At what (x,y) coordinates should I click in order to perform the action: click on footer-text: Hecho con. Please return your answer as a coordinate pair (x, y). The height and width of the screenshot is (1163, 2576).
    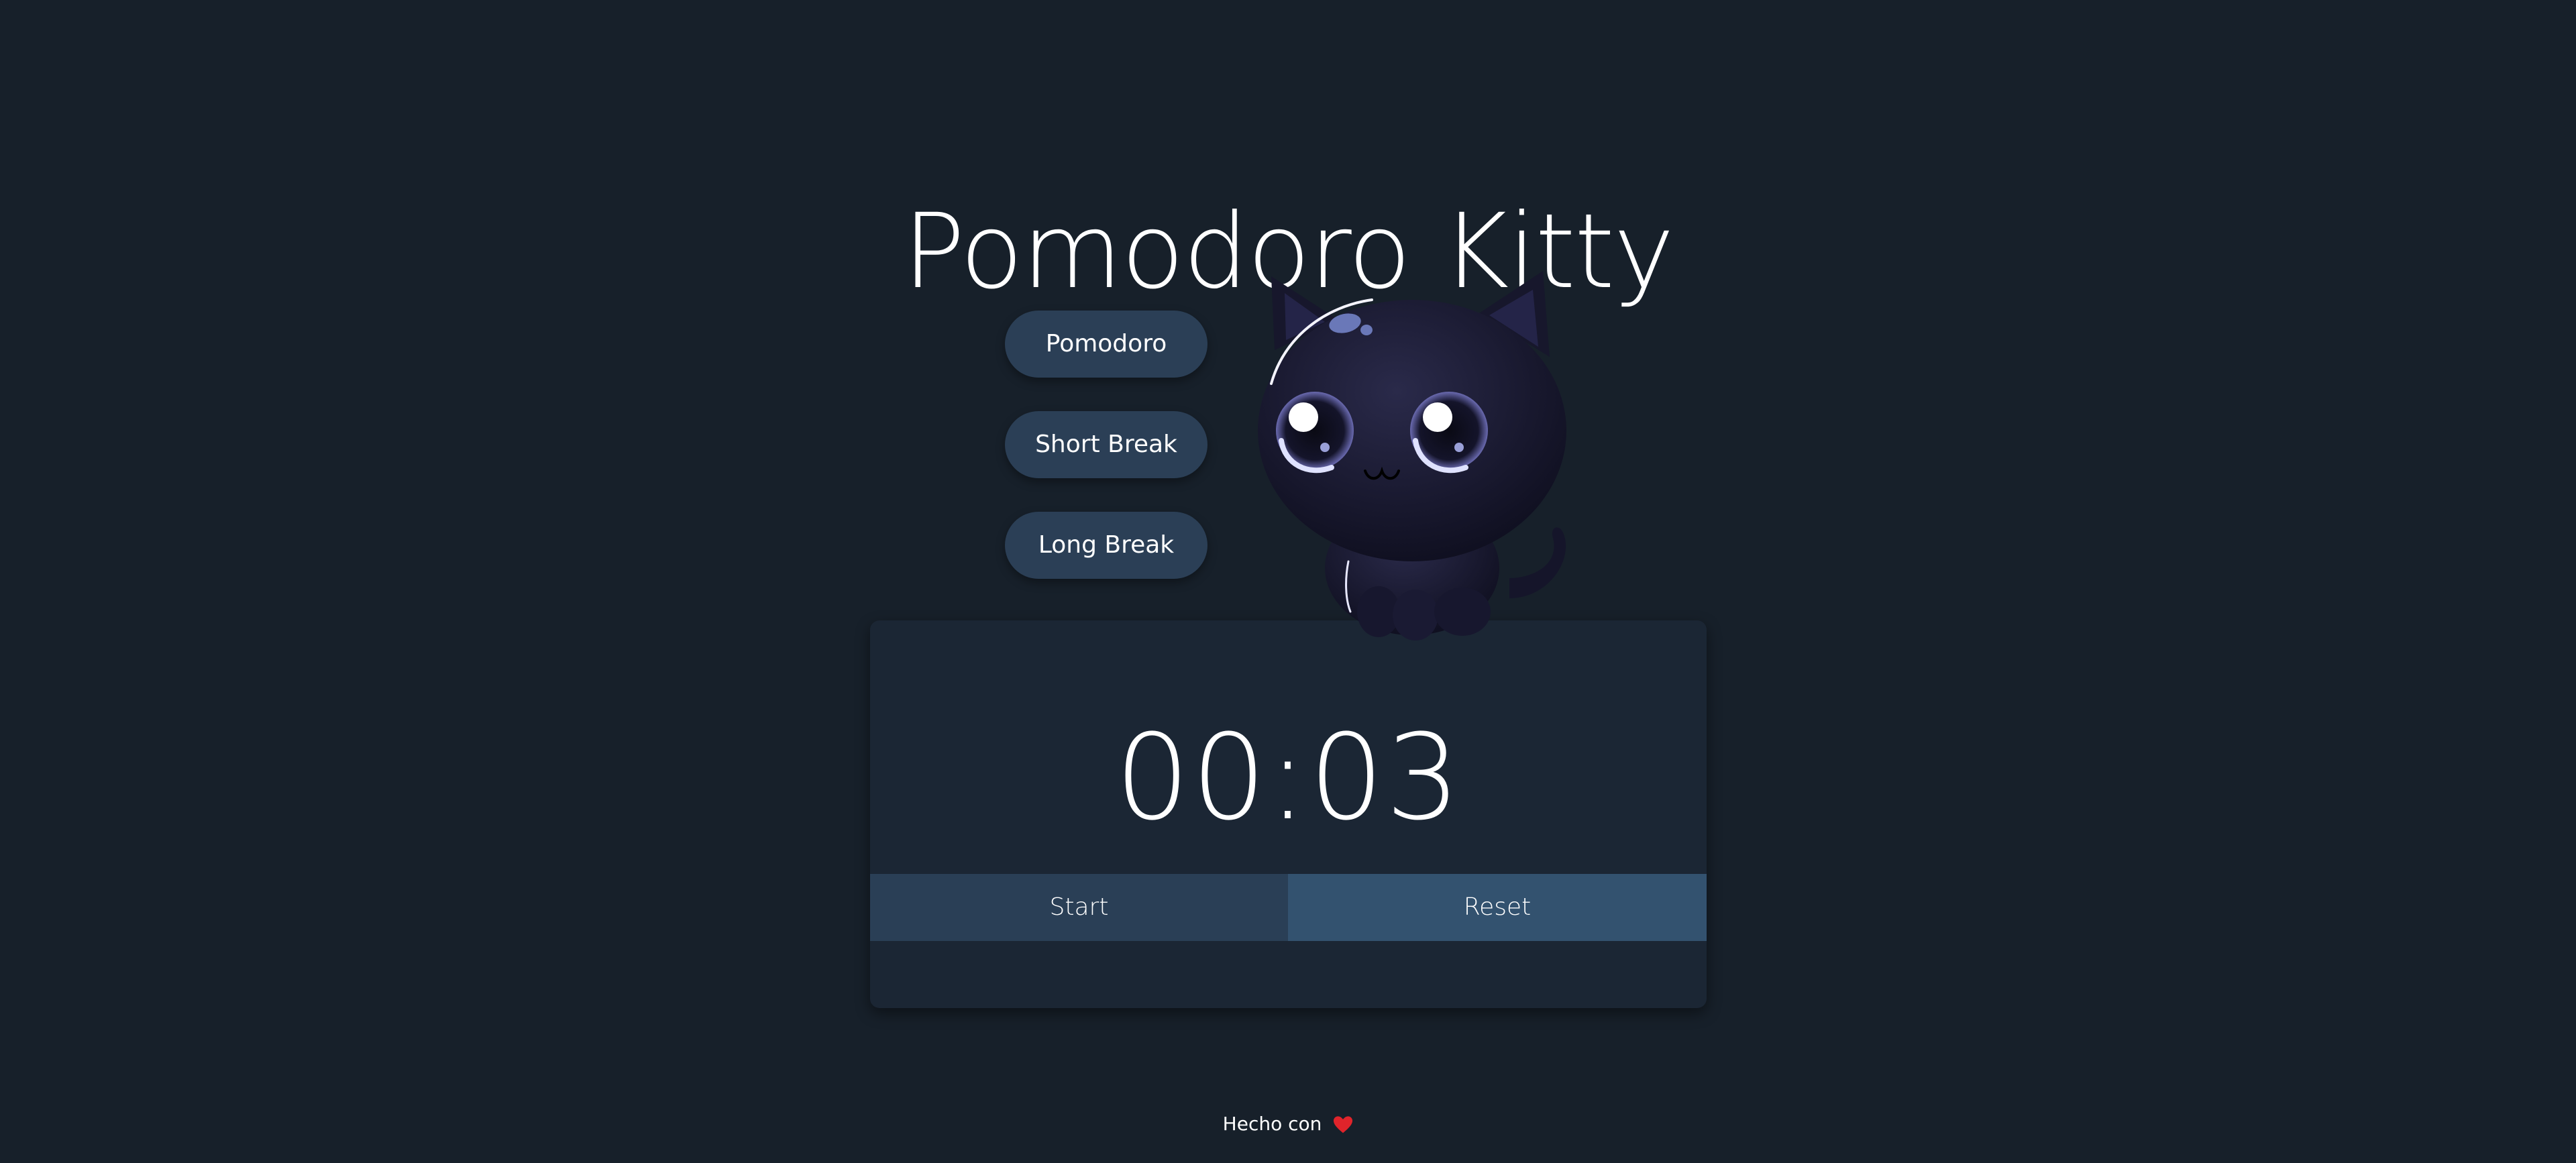
    Looking at the image, I should click on (1272, 1124).